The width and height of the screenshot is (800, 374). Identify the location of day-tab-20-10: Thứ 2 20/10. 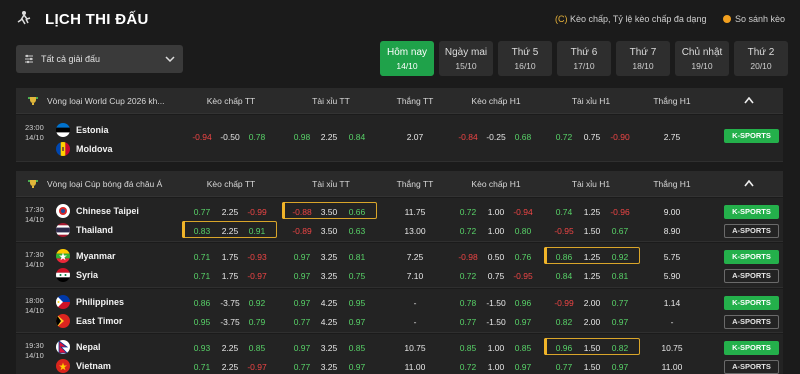
(761, 58).